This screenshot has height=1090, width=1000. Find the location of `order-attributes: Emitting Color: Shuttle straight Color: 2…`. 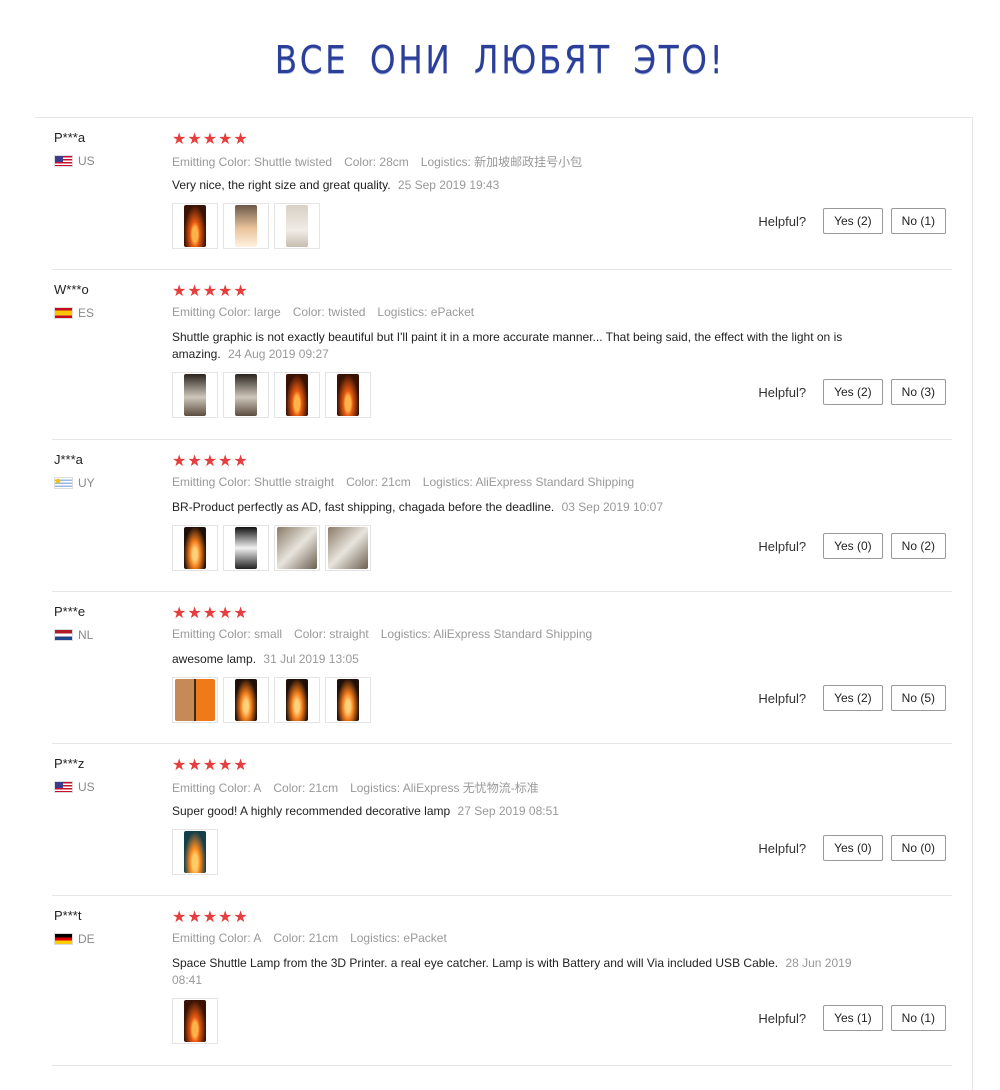

order-attributes: Emitting Color: Shuttle straight Color: 2… is located at coordinates (409, 482).